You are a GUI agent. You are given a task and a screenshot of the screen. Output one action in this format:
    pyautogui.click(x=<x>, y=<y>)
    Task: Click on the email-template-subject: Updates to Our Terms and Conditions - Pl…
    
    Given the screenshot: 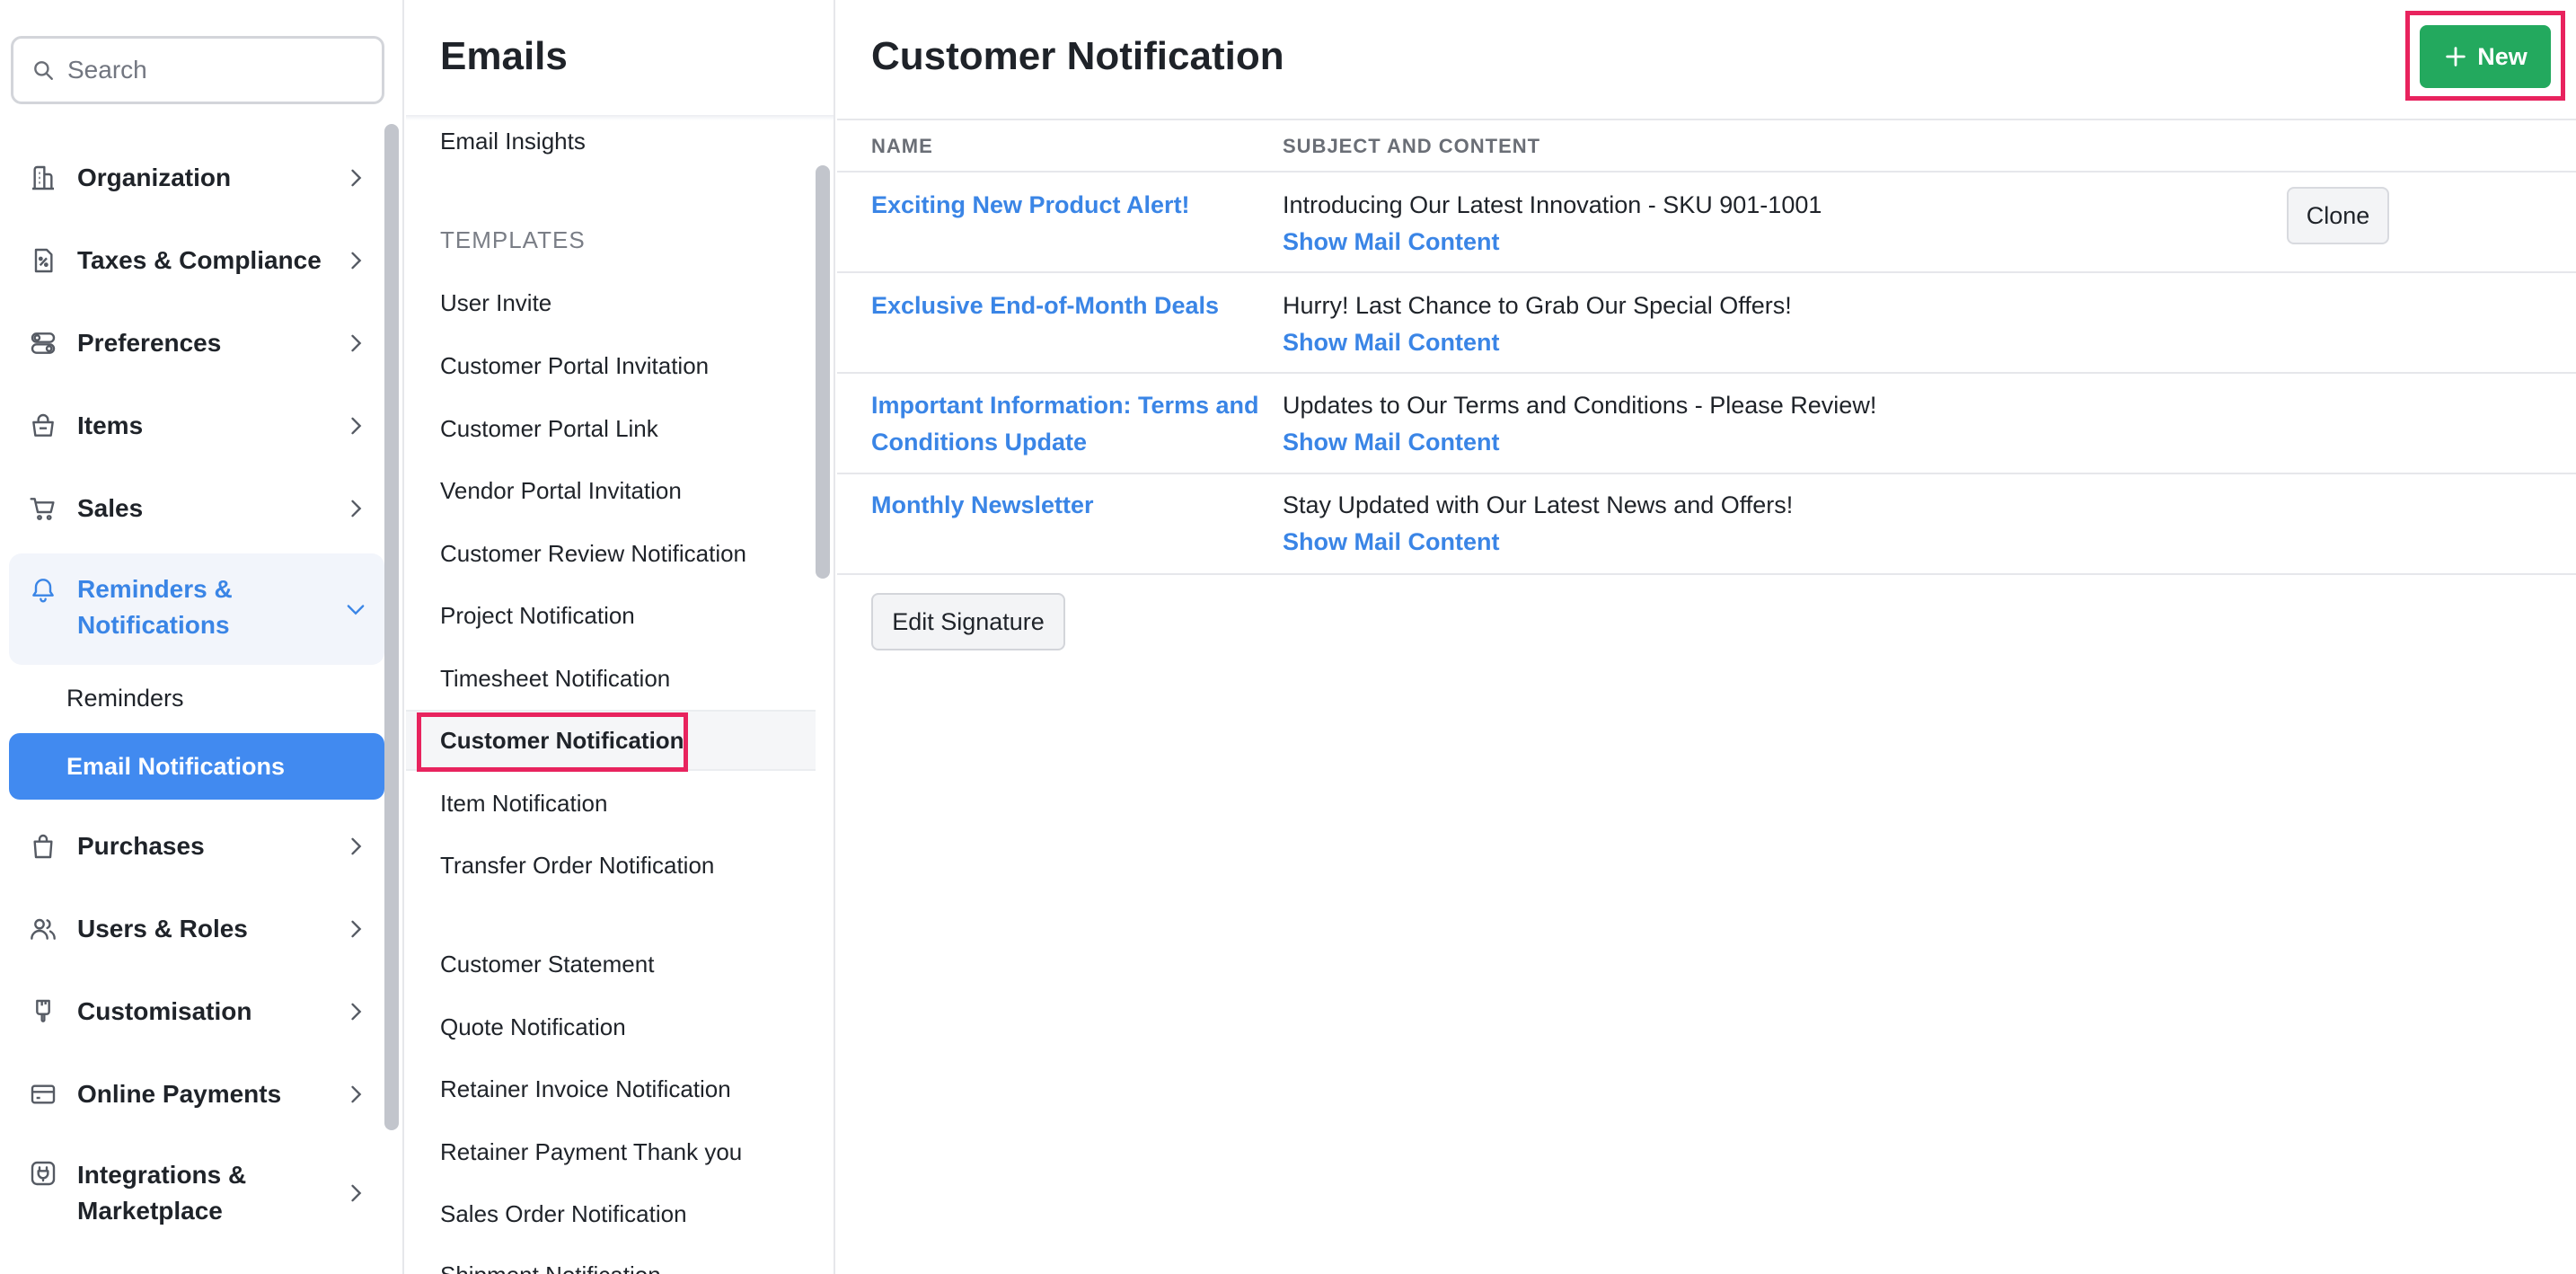 What is the action you would take?
    pyautogui.click(x=1580, y=406)
    